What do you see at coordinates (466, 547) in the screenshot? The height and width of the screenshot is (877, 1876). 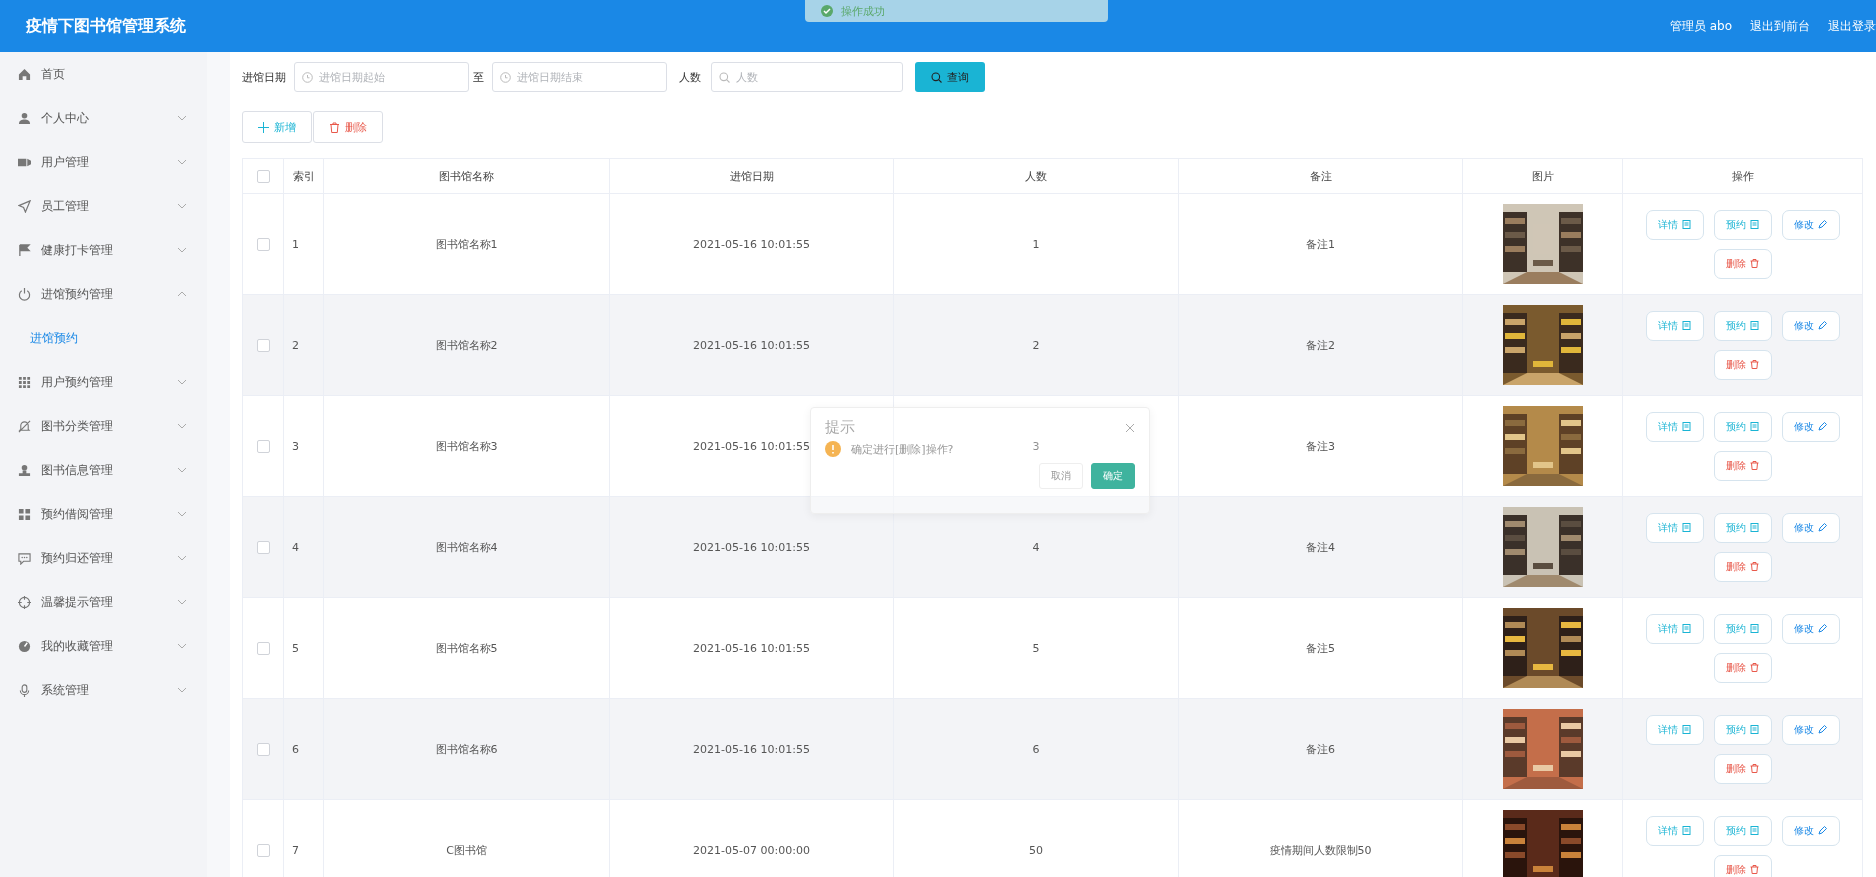 I see `table-cell: 图书馆名称4` at bounding box center [466, 547].